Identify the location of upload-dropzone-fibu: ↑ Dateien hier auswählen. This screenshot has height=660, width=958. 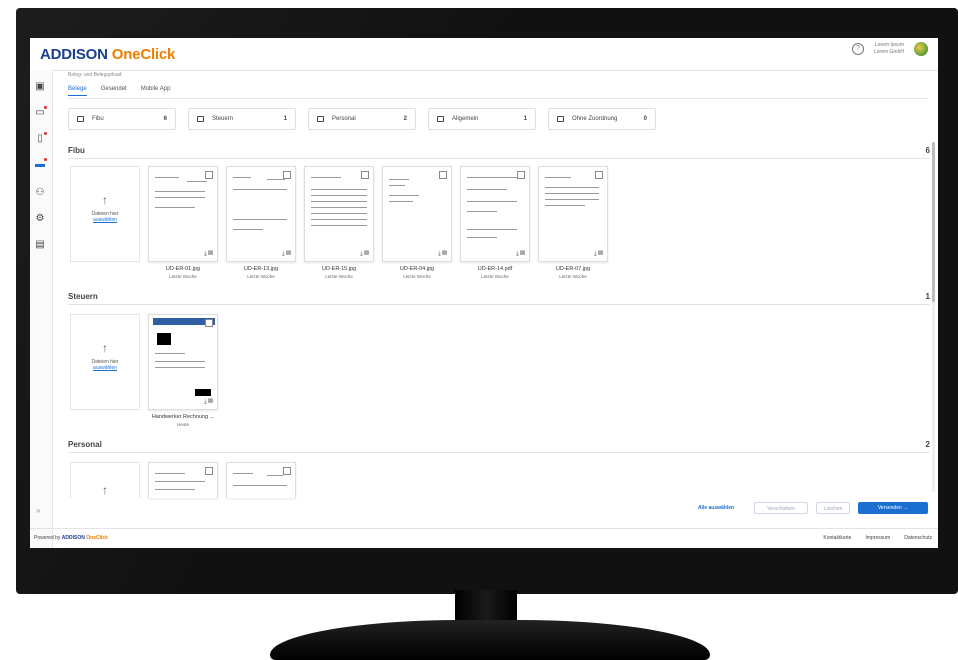
(105, 214).